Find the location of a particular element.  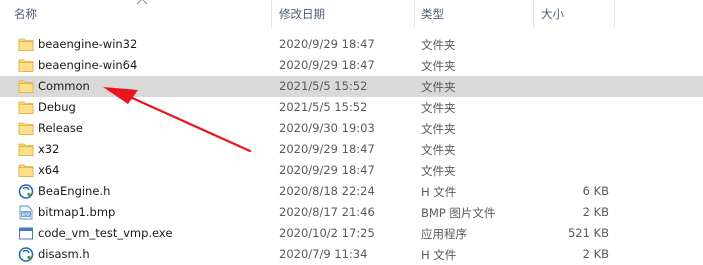

file-name: Release is located at coordinates (60, 128).